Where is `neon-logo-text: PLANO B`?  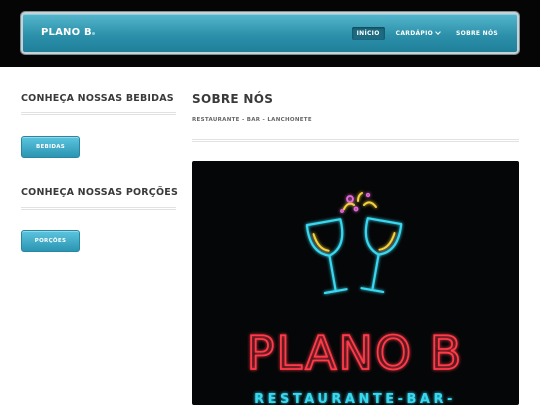
neon-logo-text: PLANO B is located at coordinates (355, 353).